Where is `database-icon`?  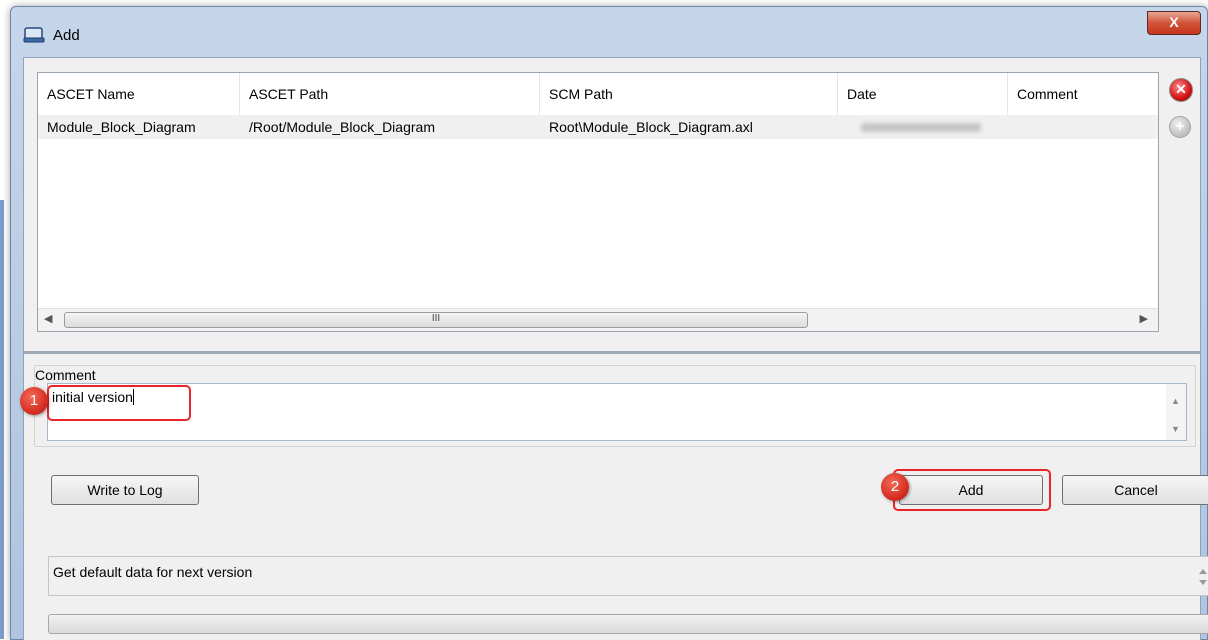 database-icon is located at coordinates (34, 35).